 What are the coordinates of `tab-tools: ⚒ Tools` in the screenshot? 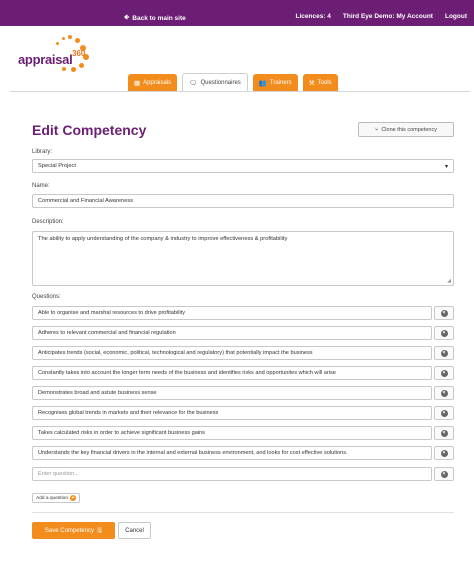 It's located at (320, 82).